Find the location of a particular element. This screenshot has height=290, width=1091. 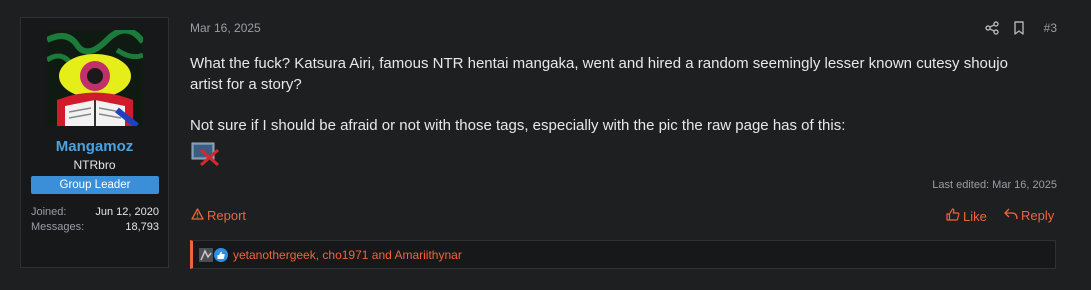

last-edited: Last edited: Mar 16, 2025 is located at coordinates (994, 185).